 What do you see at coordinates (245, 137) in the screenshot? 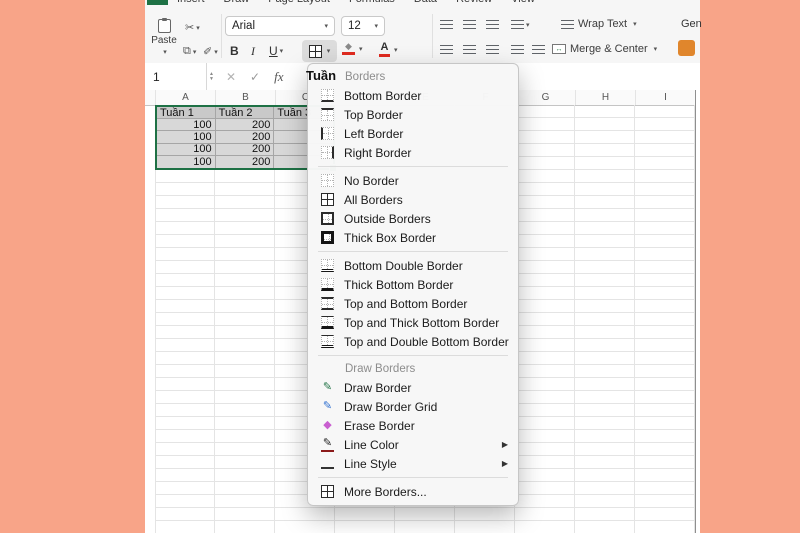
I see `cell-b3: 200` at bounding box center [245, 137].